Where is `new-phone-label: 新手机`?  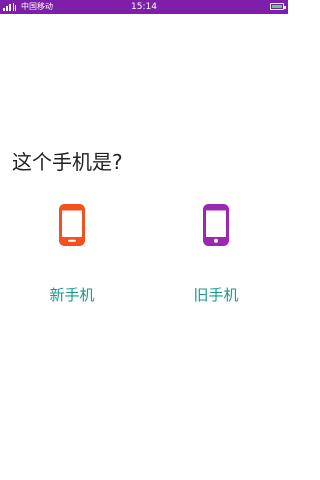 new-phone-label: 新手机 is located at coordinates (72, 295).